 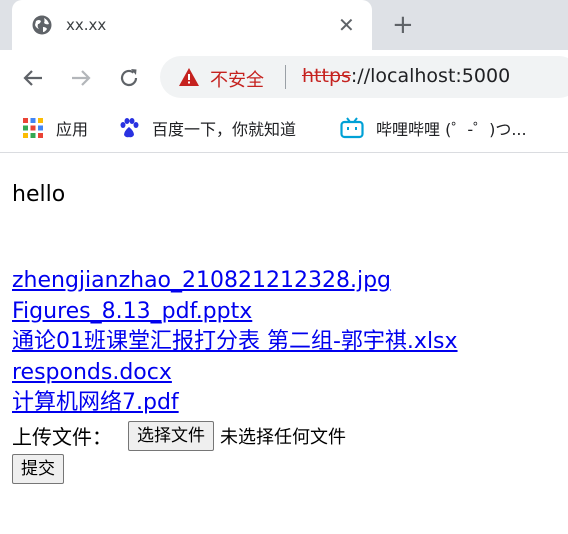 What do you see at coordinates (287, 281) in the screenshot?
I see `file-link: zhengjianzhao_210821212328.jpg` at bounding box center [287, 281].